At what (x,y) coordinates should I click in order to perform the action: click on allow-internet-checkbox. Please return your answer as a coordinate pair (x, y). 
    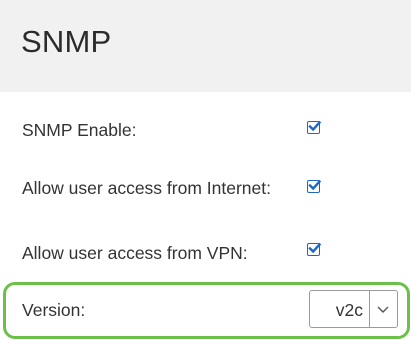
    Looking at the image, I should click on (314, 186).